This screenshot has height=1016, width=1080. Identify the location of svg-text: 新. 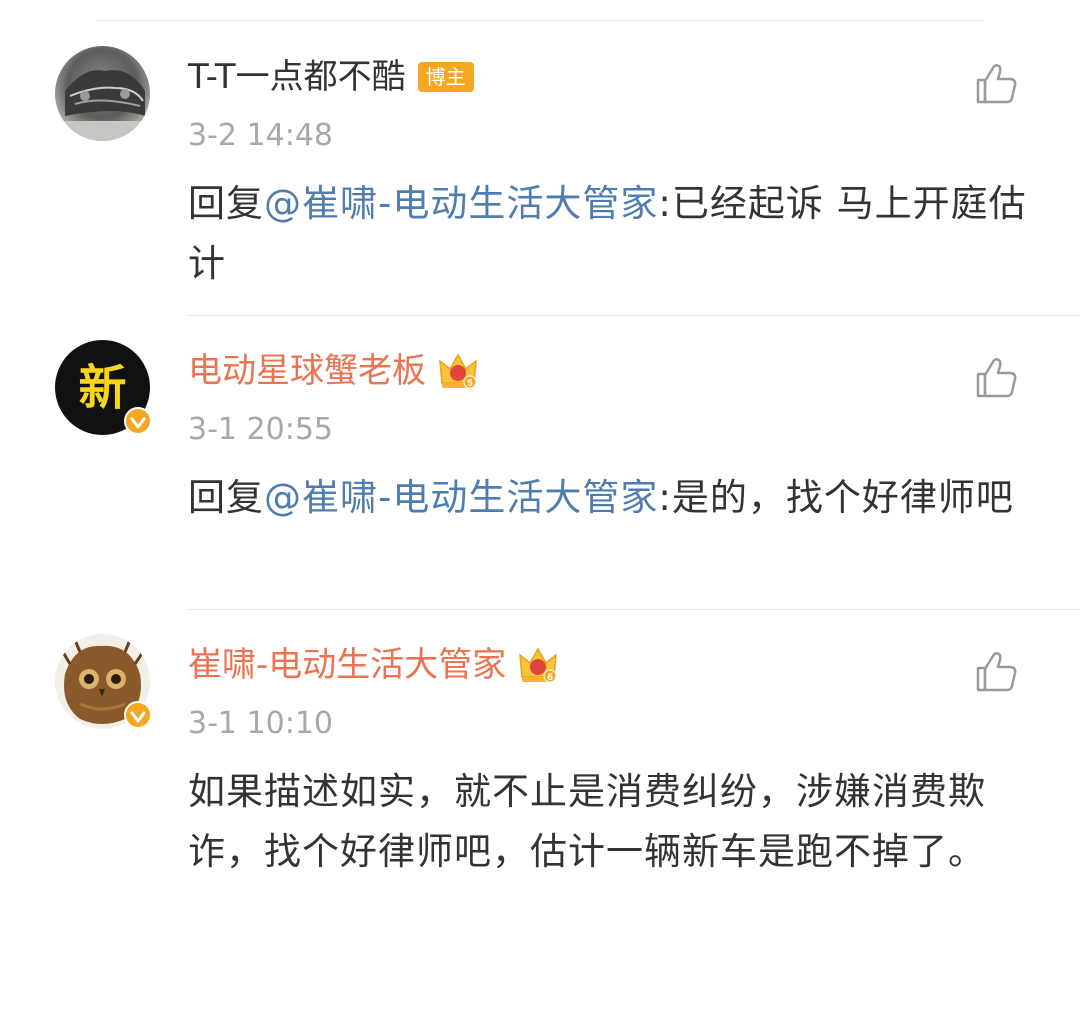
(102, 388).